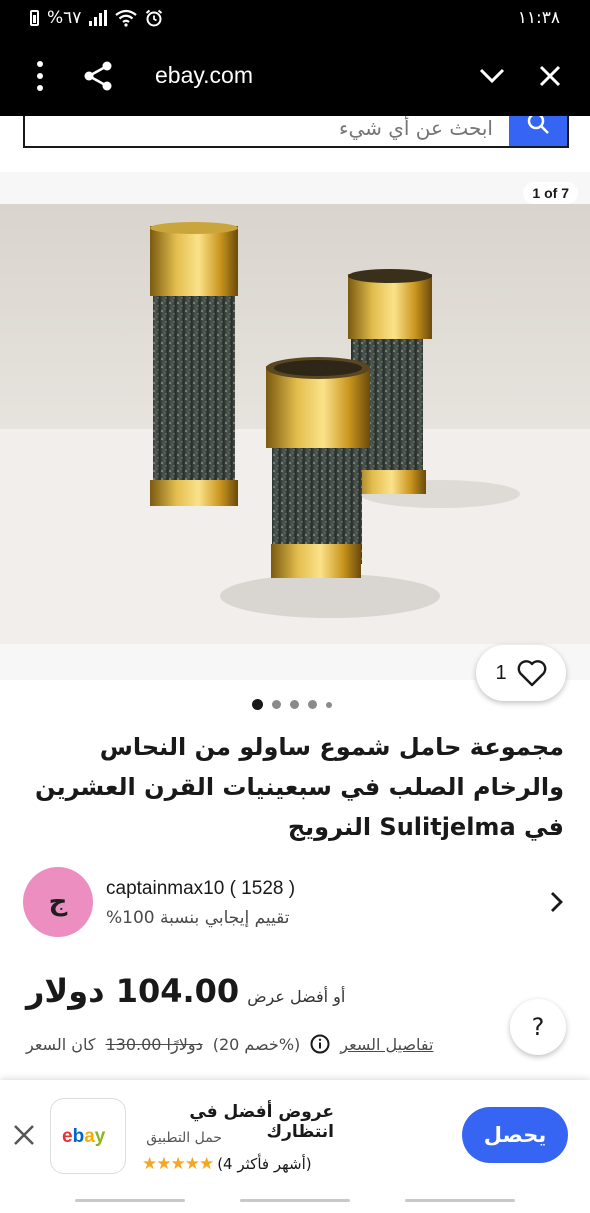  Describe the element at coordinates (295, 76) in the screenshot. I see `browser-toolbar: ebay.com` at that location.